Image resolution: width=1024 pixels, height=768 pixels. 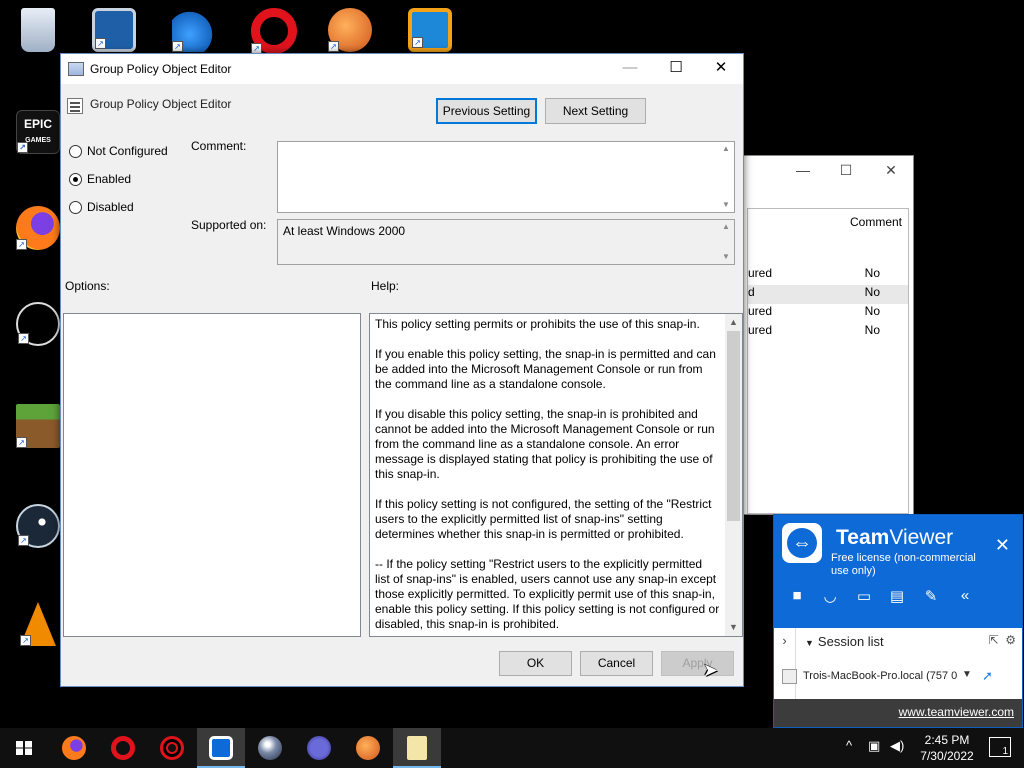 I want to click on gear-icon: ⚙, so click(x=1010, y=640).